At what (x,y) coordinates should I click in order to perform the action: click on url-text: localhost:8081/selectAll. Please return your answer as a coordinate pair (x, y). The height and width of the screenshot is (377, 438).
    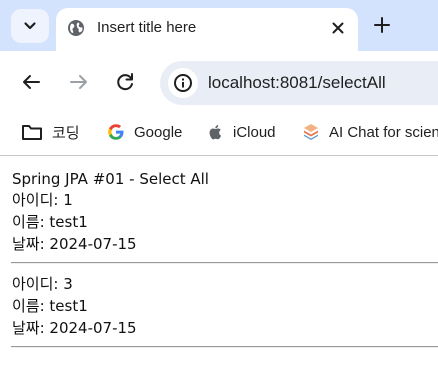
    Looking at the image, I should click on (297, 82).